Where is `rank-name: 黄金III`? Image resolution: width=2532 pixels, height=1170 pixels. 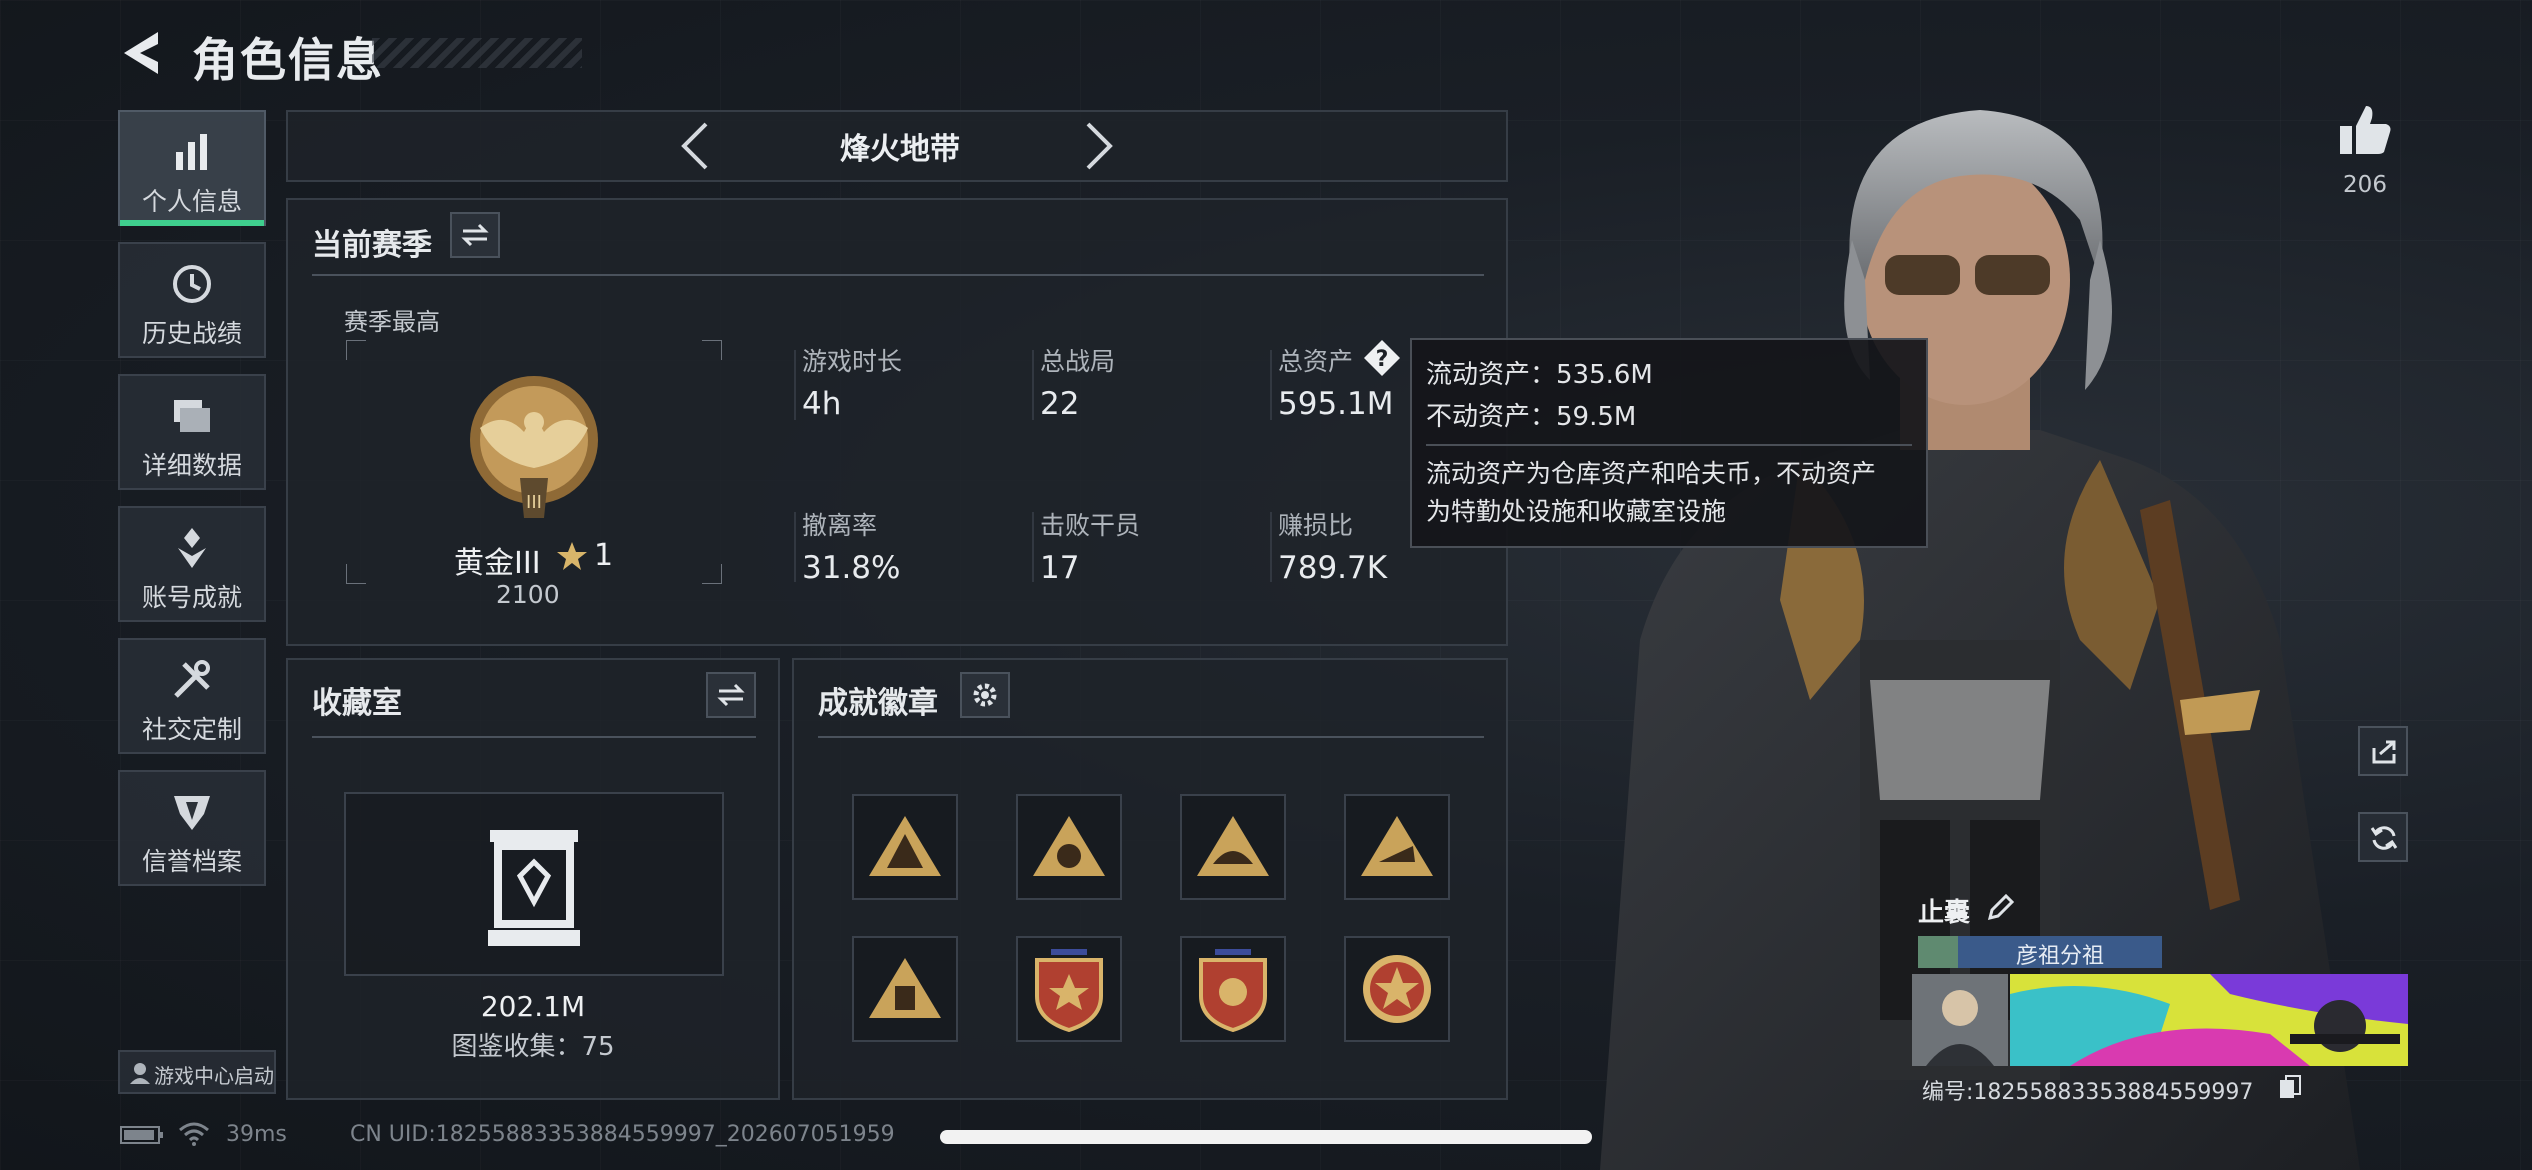
rank-name: 黄金III is located at coordinates (497, 563).